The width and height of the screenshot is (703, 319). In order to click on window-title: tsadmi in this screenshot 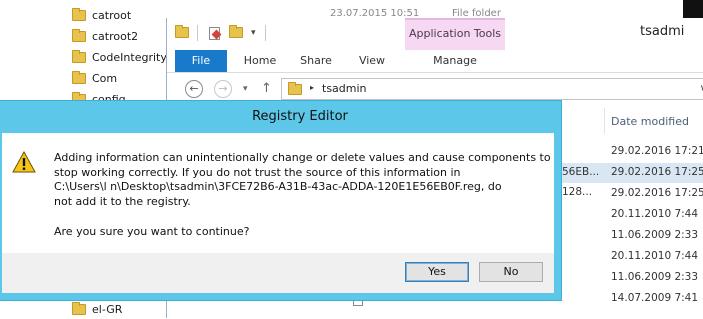, I will do `click(662, 31)`.